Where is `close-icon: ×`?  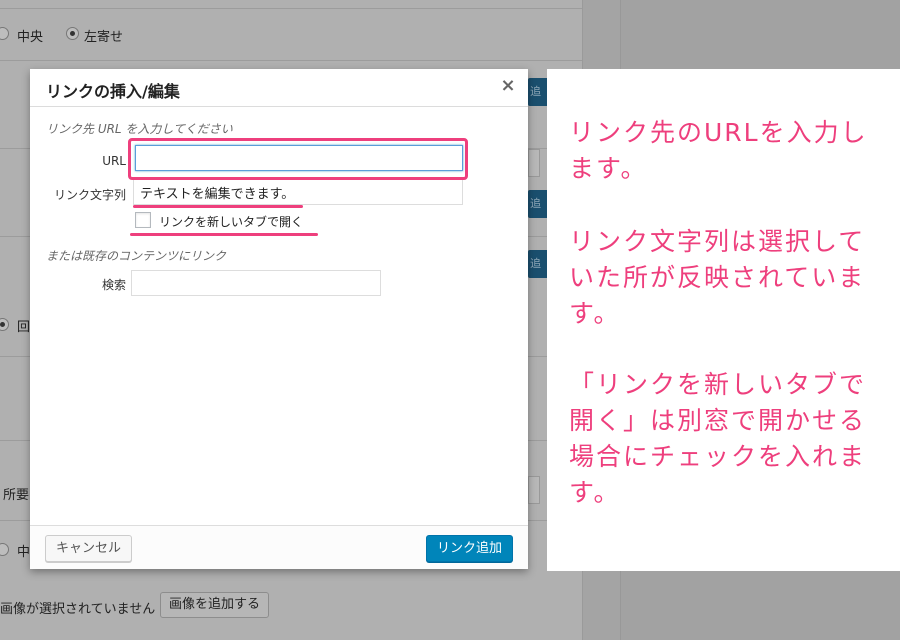 close-icon: × is located at coordinates (508, 86).